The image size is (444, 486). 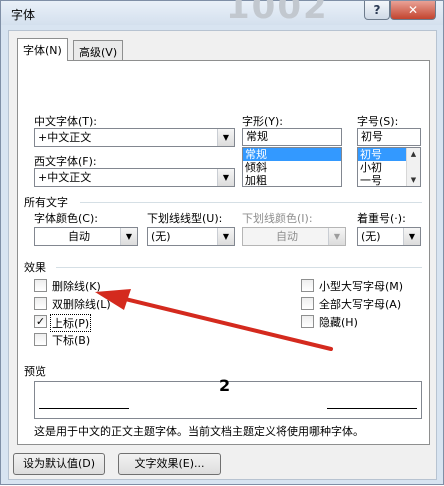 I want to click on hidden-checkbox, so click(x=307, y=321).